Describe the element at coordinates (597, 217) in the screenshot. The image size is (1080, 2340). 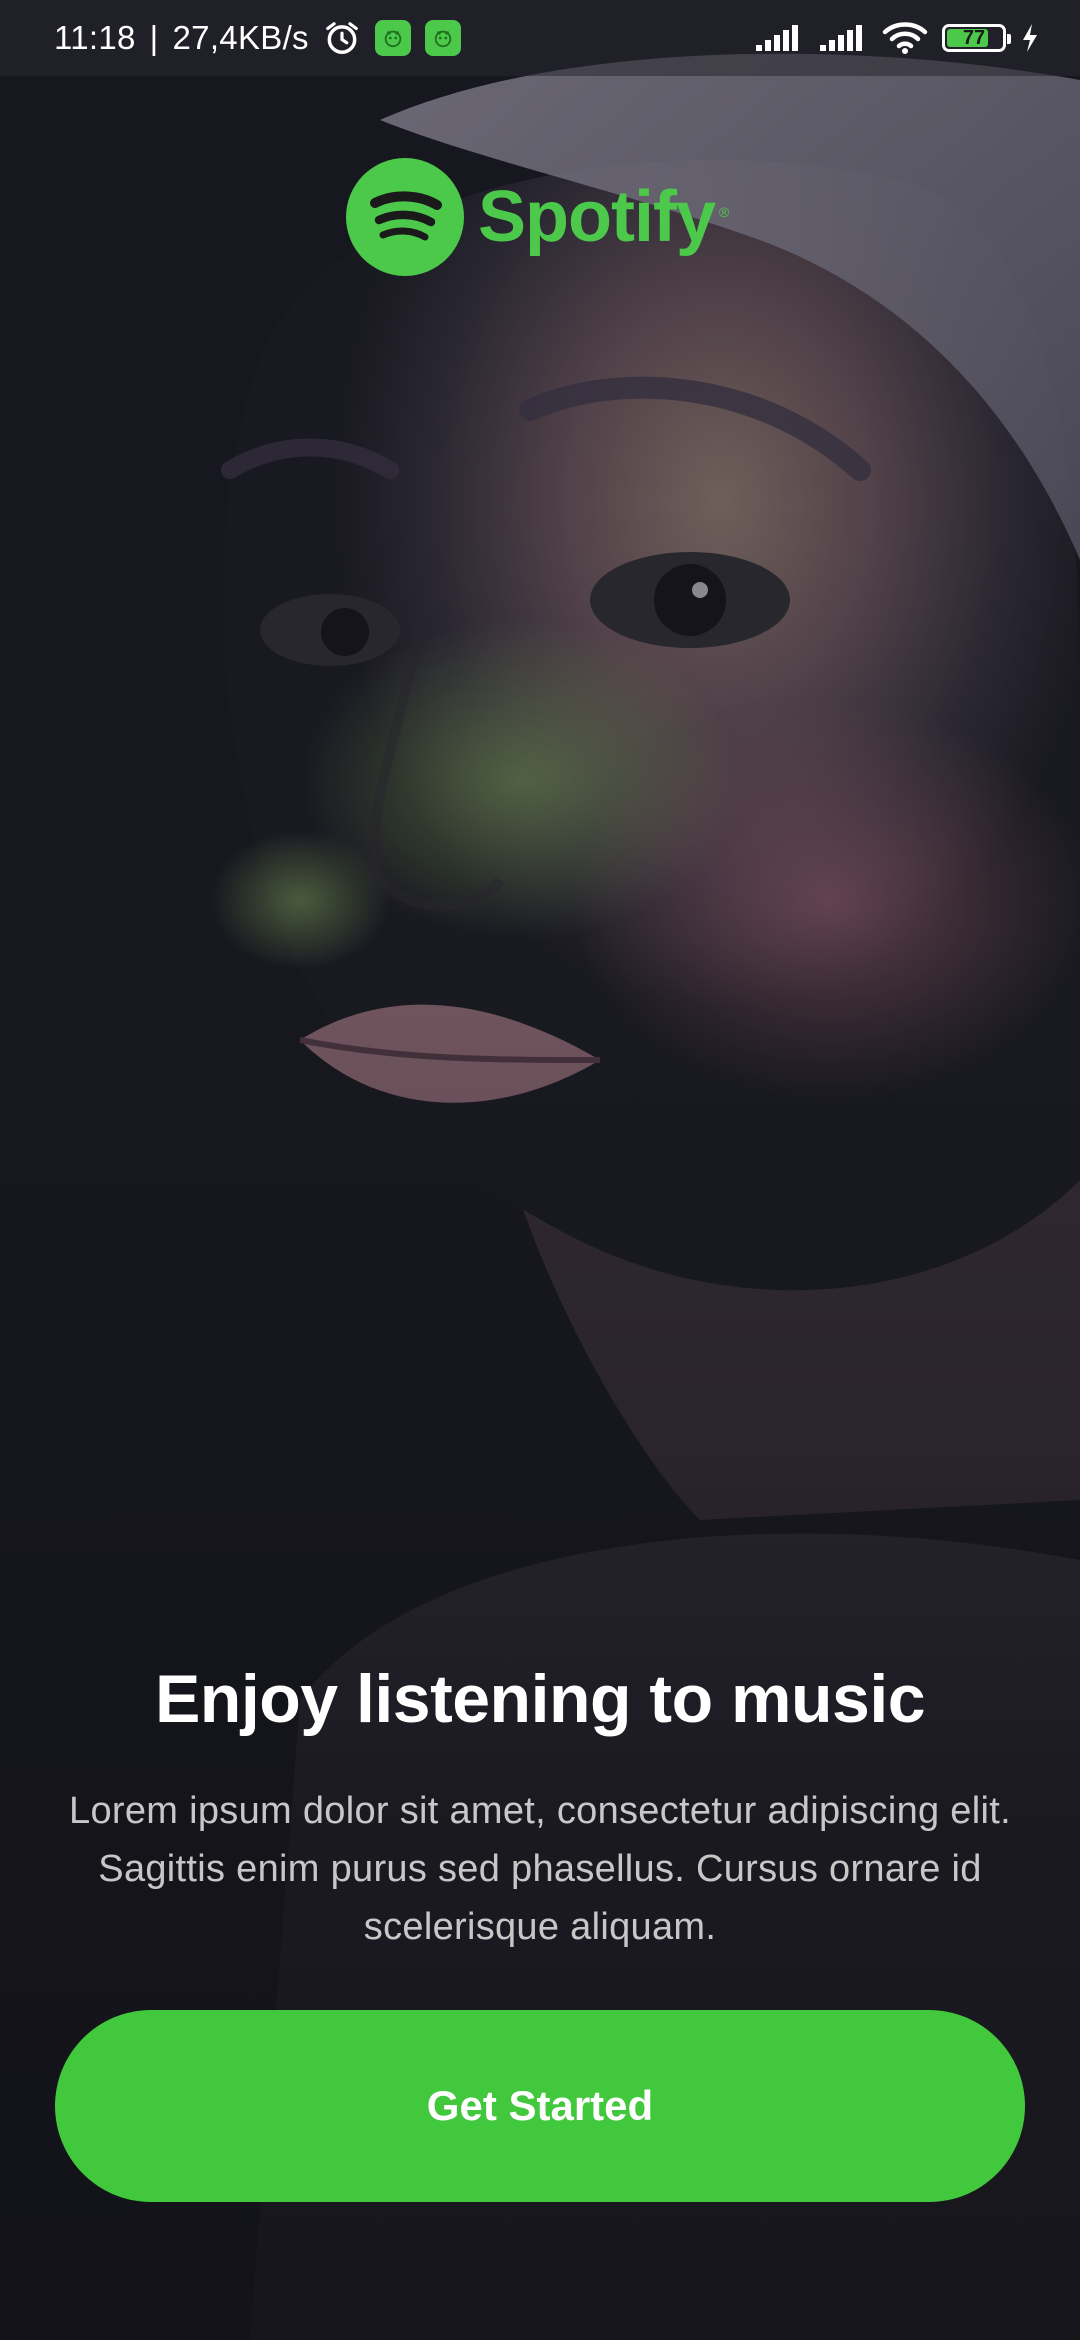
I see `spotify-wordmark: Spotify` at that location.